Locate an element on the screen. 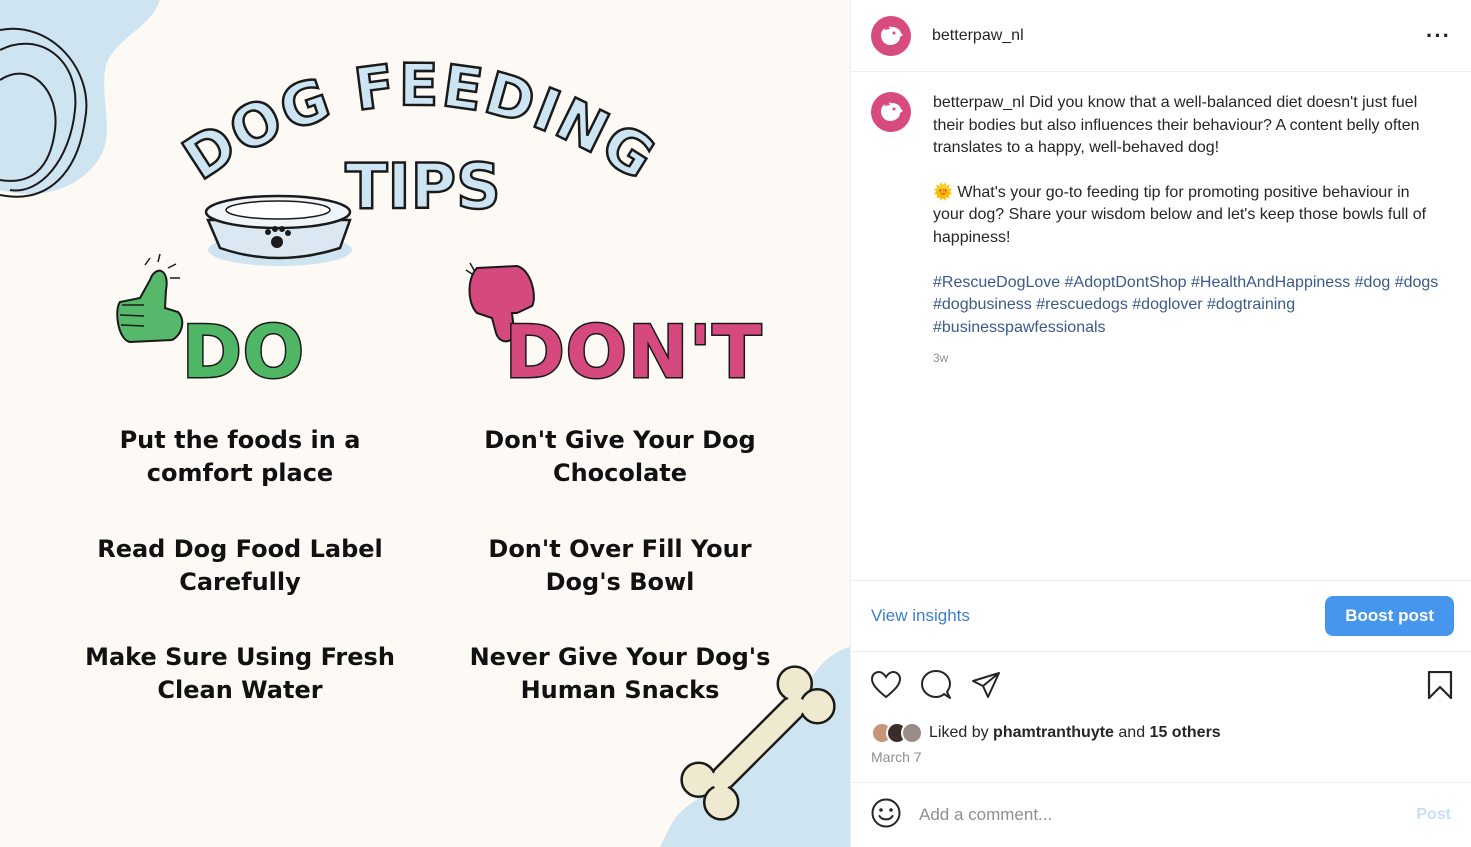 Image resolution: width=1471 pixels, height=847 pixels. caption-username: betterpaw_nl is located at coordinates (979, 102).